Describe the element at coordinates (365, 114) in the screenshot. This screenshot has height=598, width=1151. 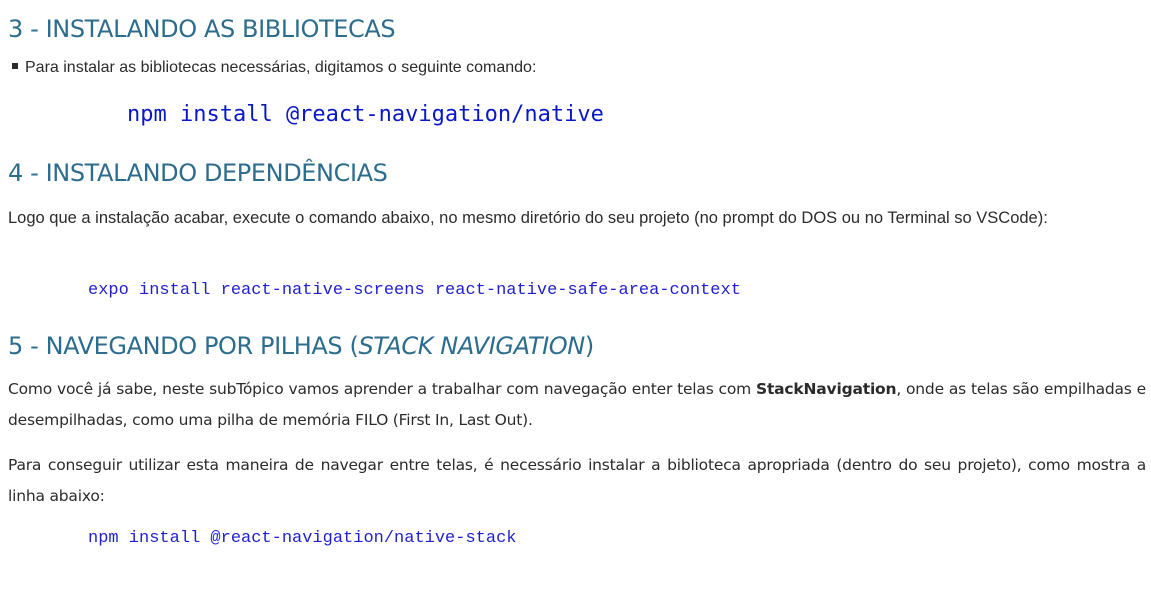
I see `npm-install-native-command: npm install @react-navigation/native` at that location.